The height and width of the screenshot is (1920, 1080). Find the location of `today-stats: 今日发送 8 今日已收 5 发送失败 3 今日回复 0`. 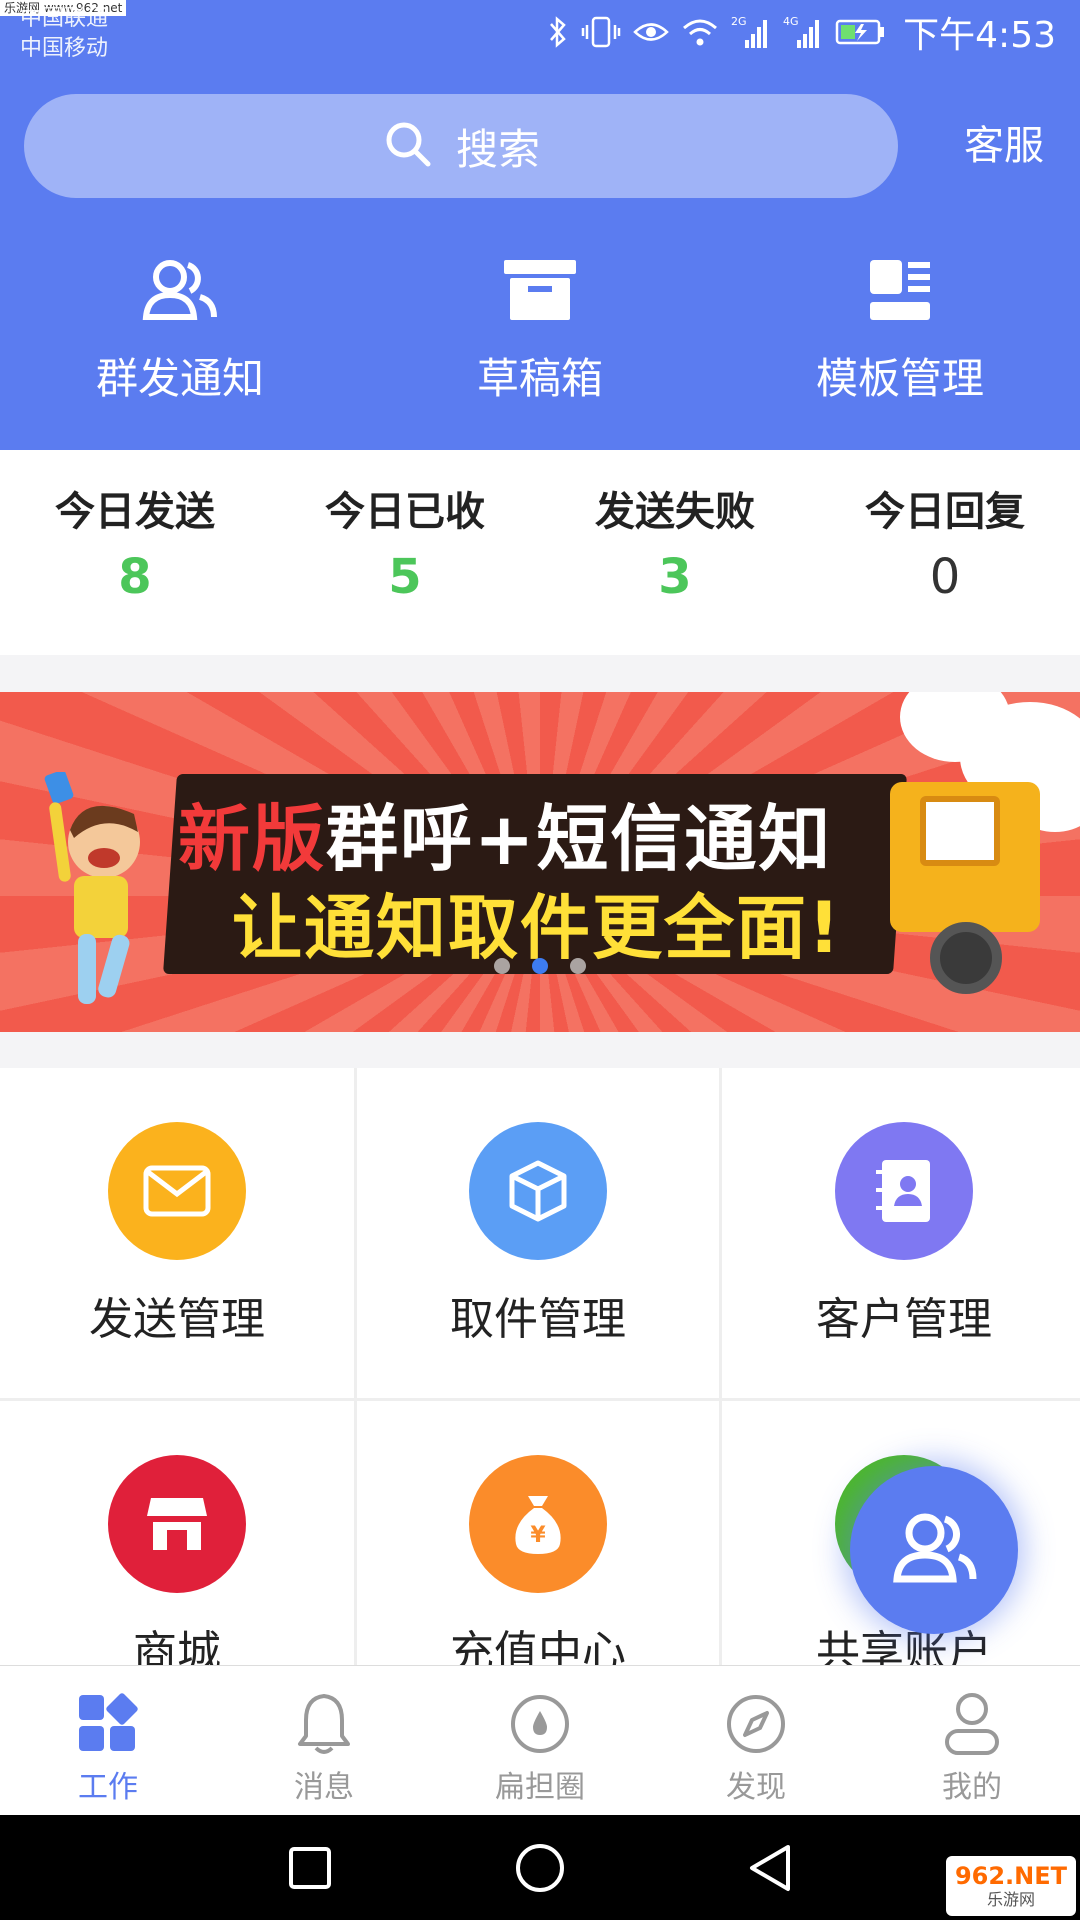

today-stats: 今日发送 8 今日已收 5 发送失败 3 今日回复 0 is located at coordinates (540, 552).